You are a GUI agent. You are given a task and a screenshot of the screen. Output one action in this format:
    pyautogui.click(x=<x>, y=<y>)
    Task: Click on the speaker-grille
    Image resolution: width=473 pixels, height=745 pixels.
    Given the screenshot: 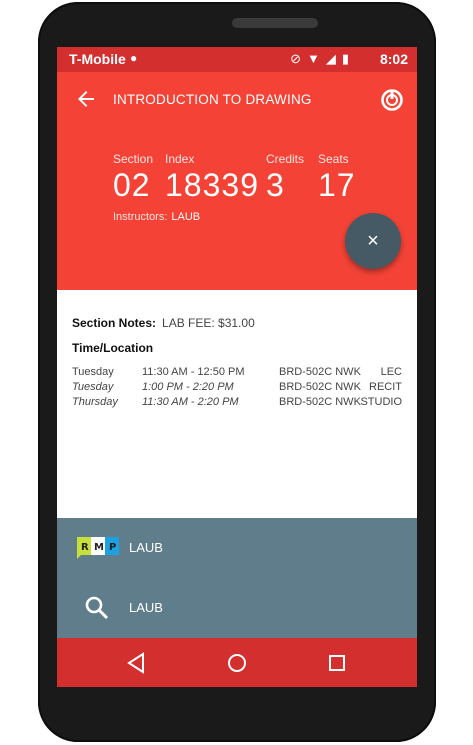 What is the action you would take?
    pyautogui.click(x=275, y=23)
    